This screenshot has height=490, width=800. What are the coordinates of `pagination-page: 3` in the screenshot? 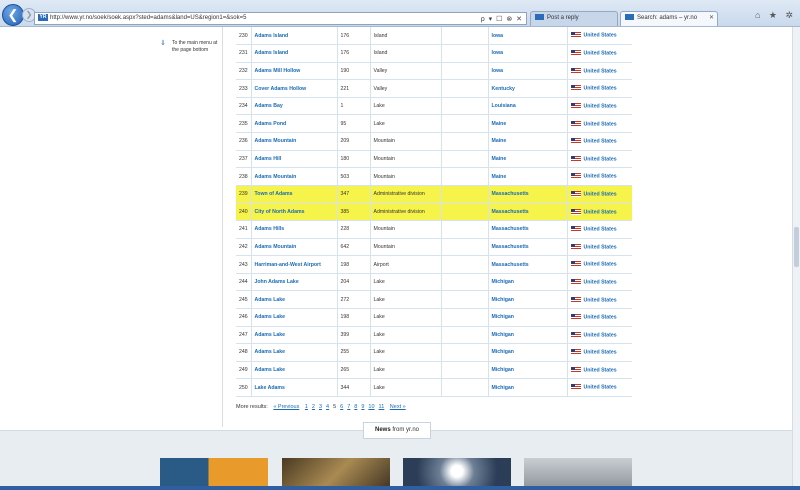 It's located at (320, 407).